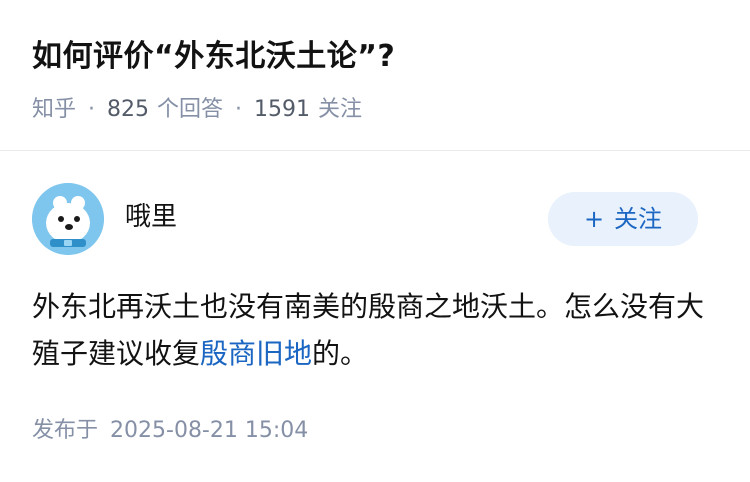 The width and height of the screenshot is (750, 482). I want to click on divider, so click(375, 150).